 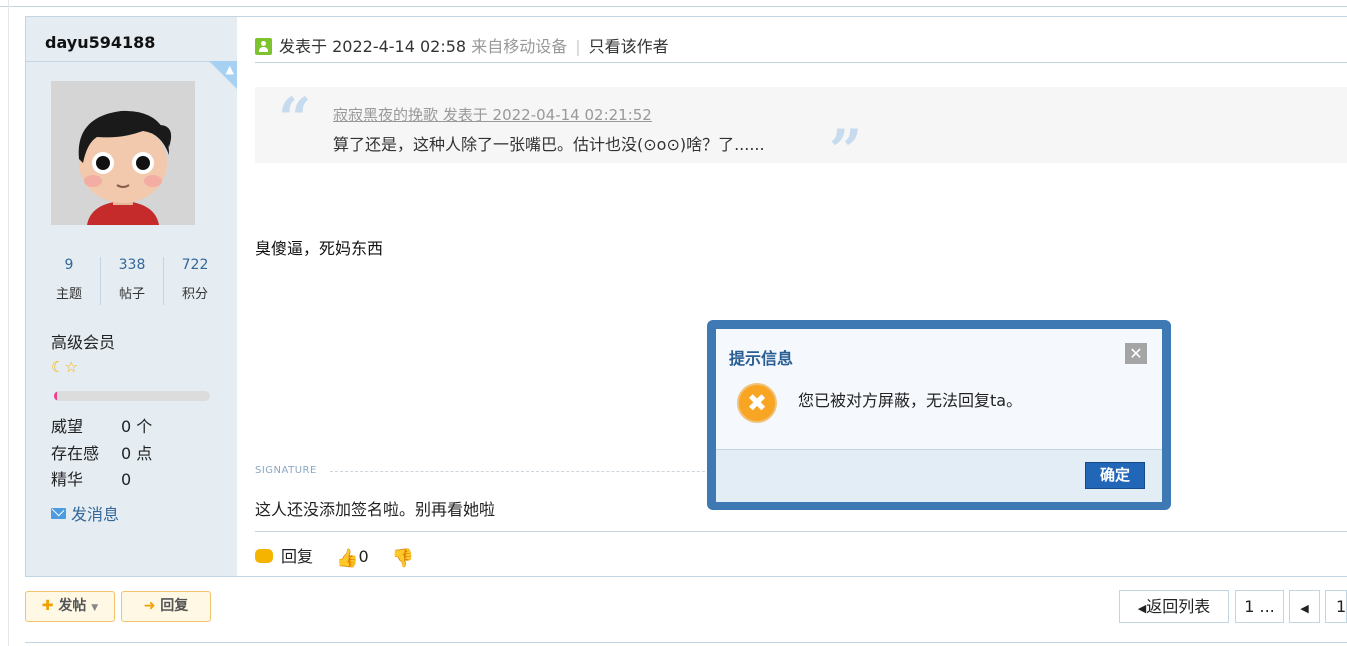 What do you see at coordinates (801, 62) in the screenshot?
I see `header-divider` at bounding box center [801, 62].